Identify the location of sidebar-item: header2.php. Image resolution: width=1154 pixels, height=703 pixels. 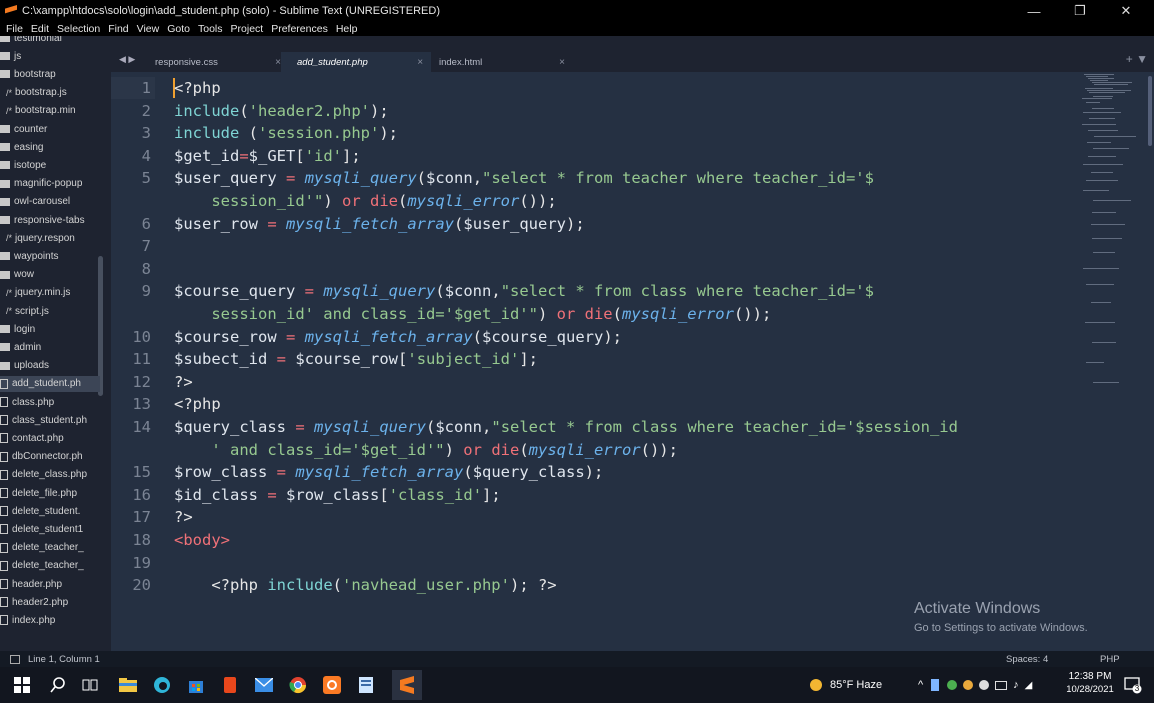
(50, 602).